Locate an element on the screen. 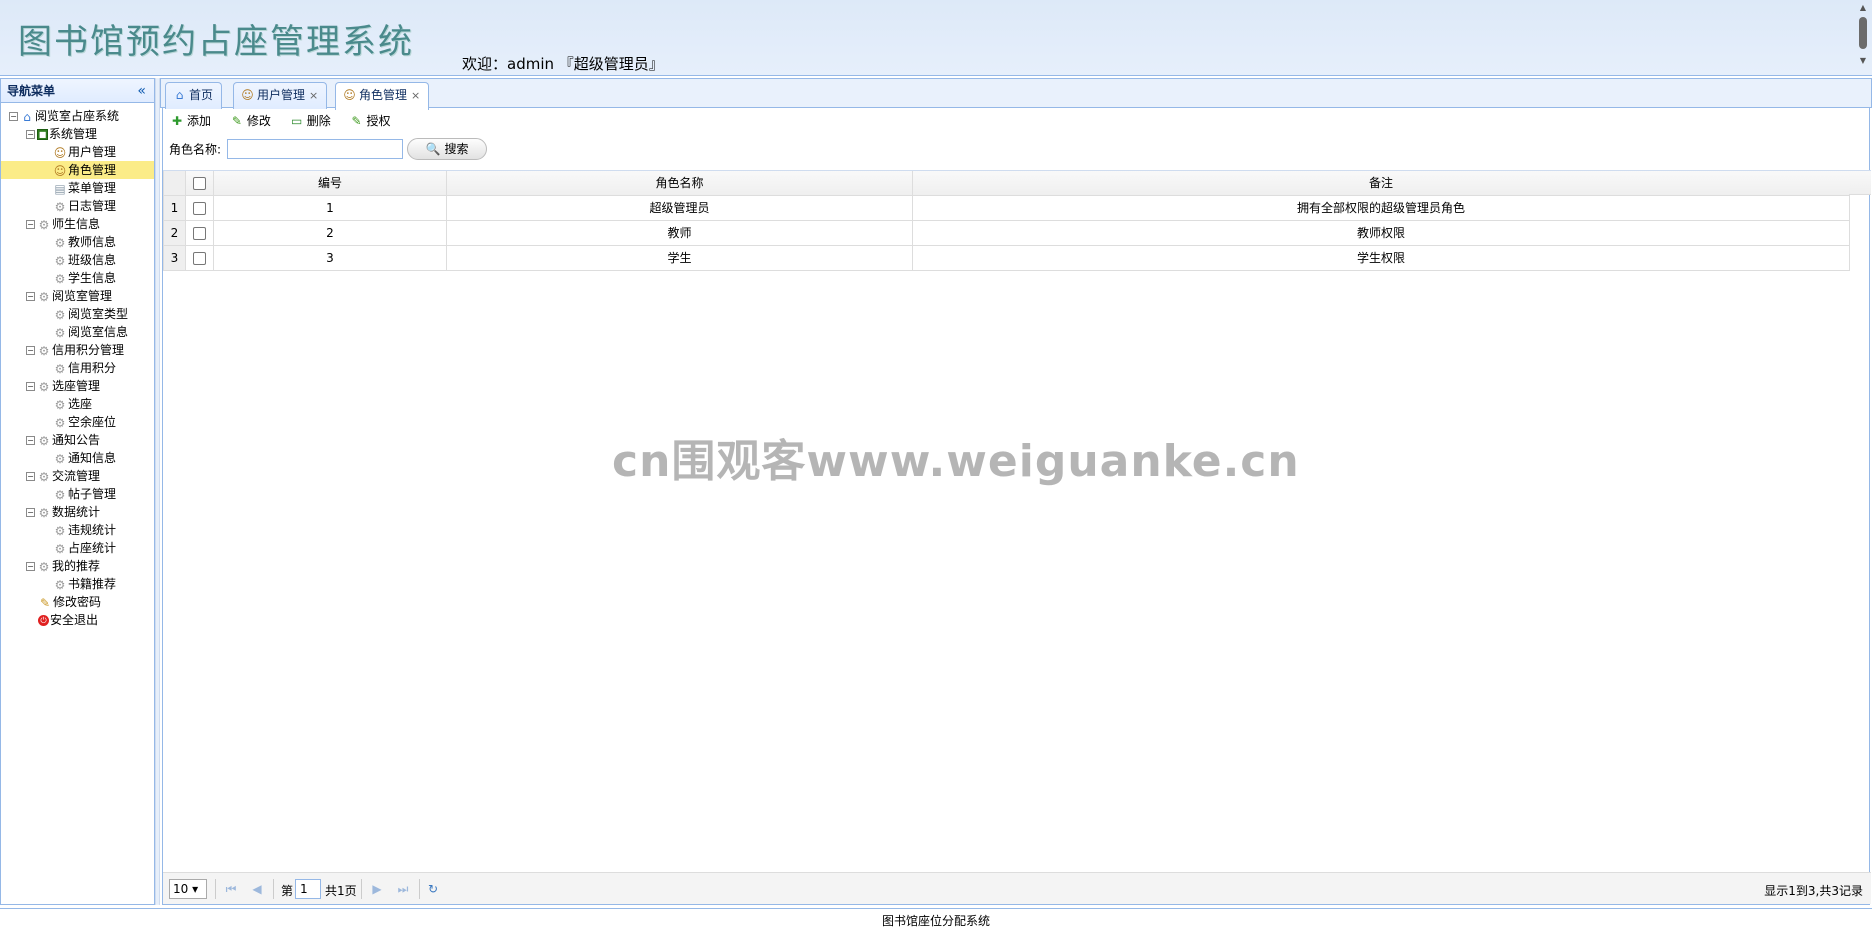 The image size is (1872, 933). edit-button: ✎ 修改 is located at coordinates (250, 121).